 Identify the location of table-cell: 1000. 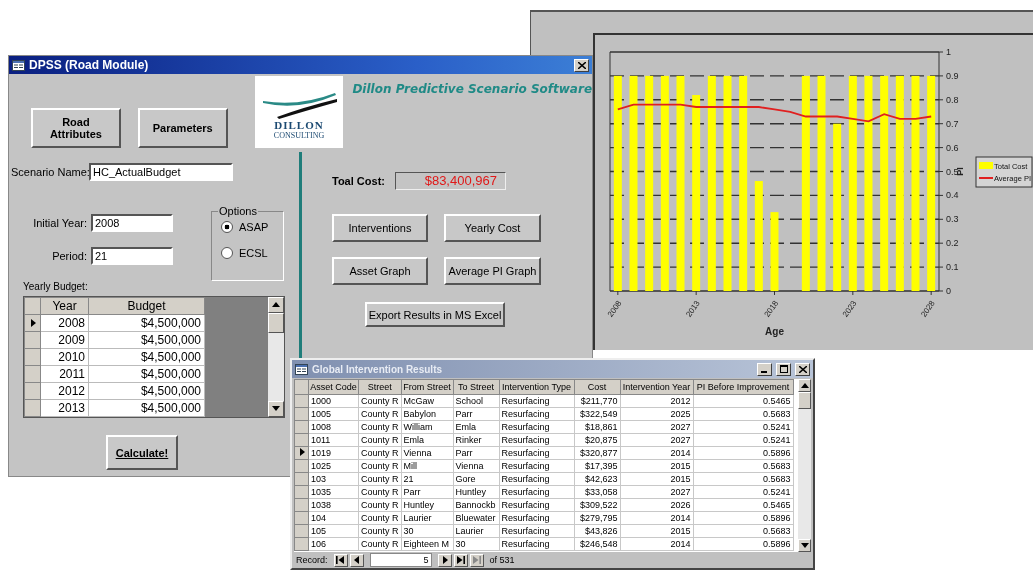
(333, 401).